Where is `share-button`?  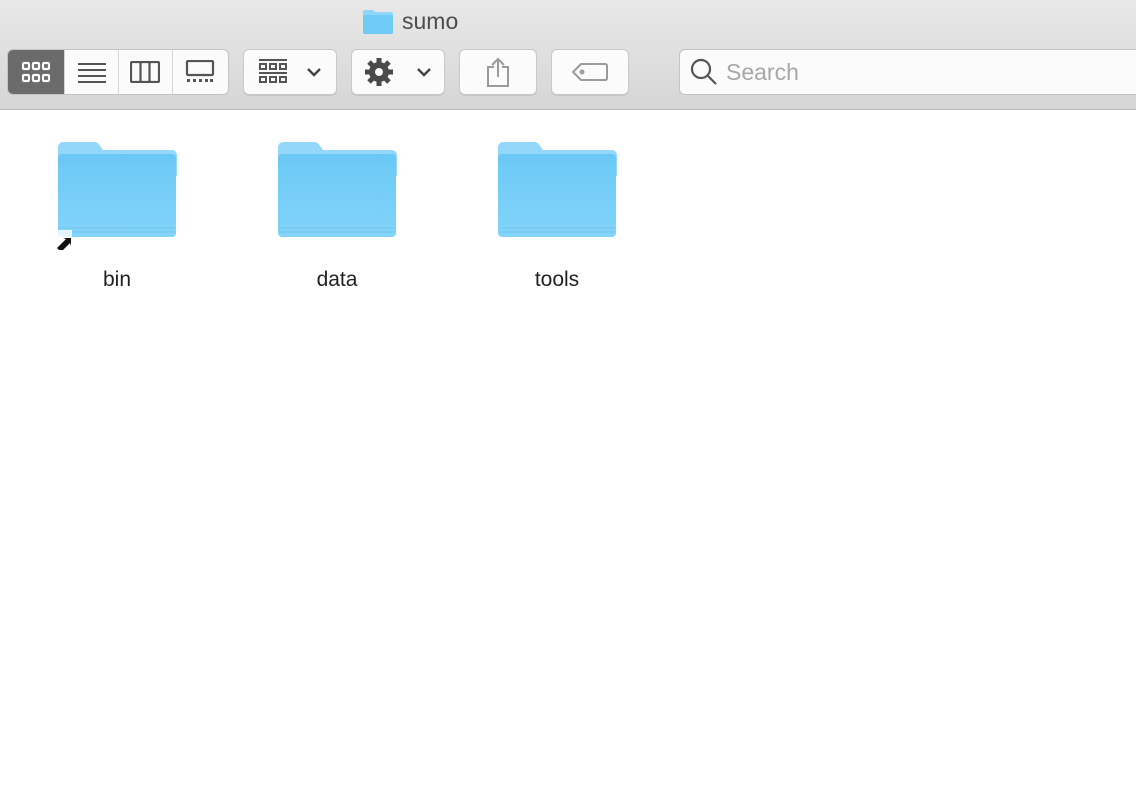 share-button is located at coordinates (498, 72).